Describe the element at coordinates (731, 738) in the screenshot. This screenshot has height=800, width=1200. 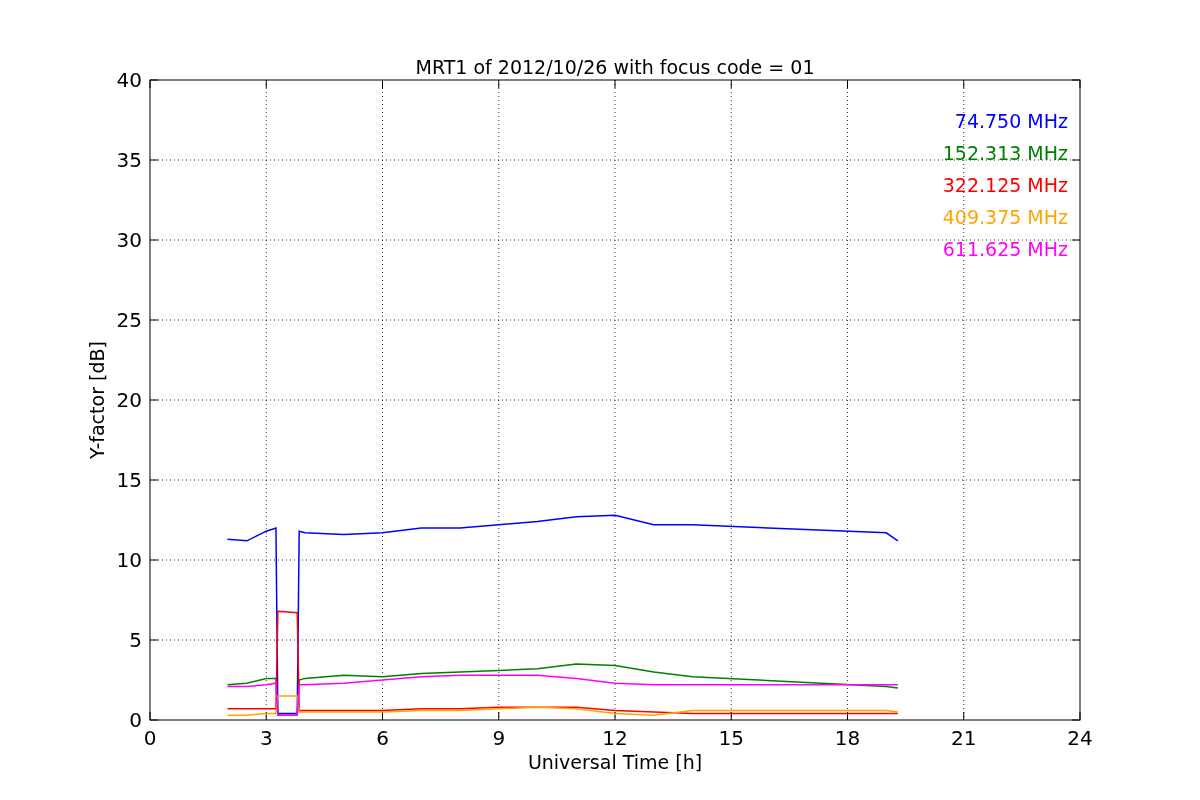
I see `x-tick-label: 15` at that location.